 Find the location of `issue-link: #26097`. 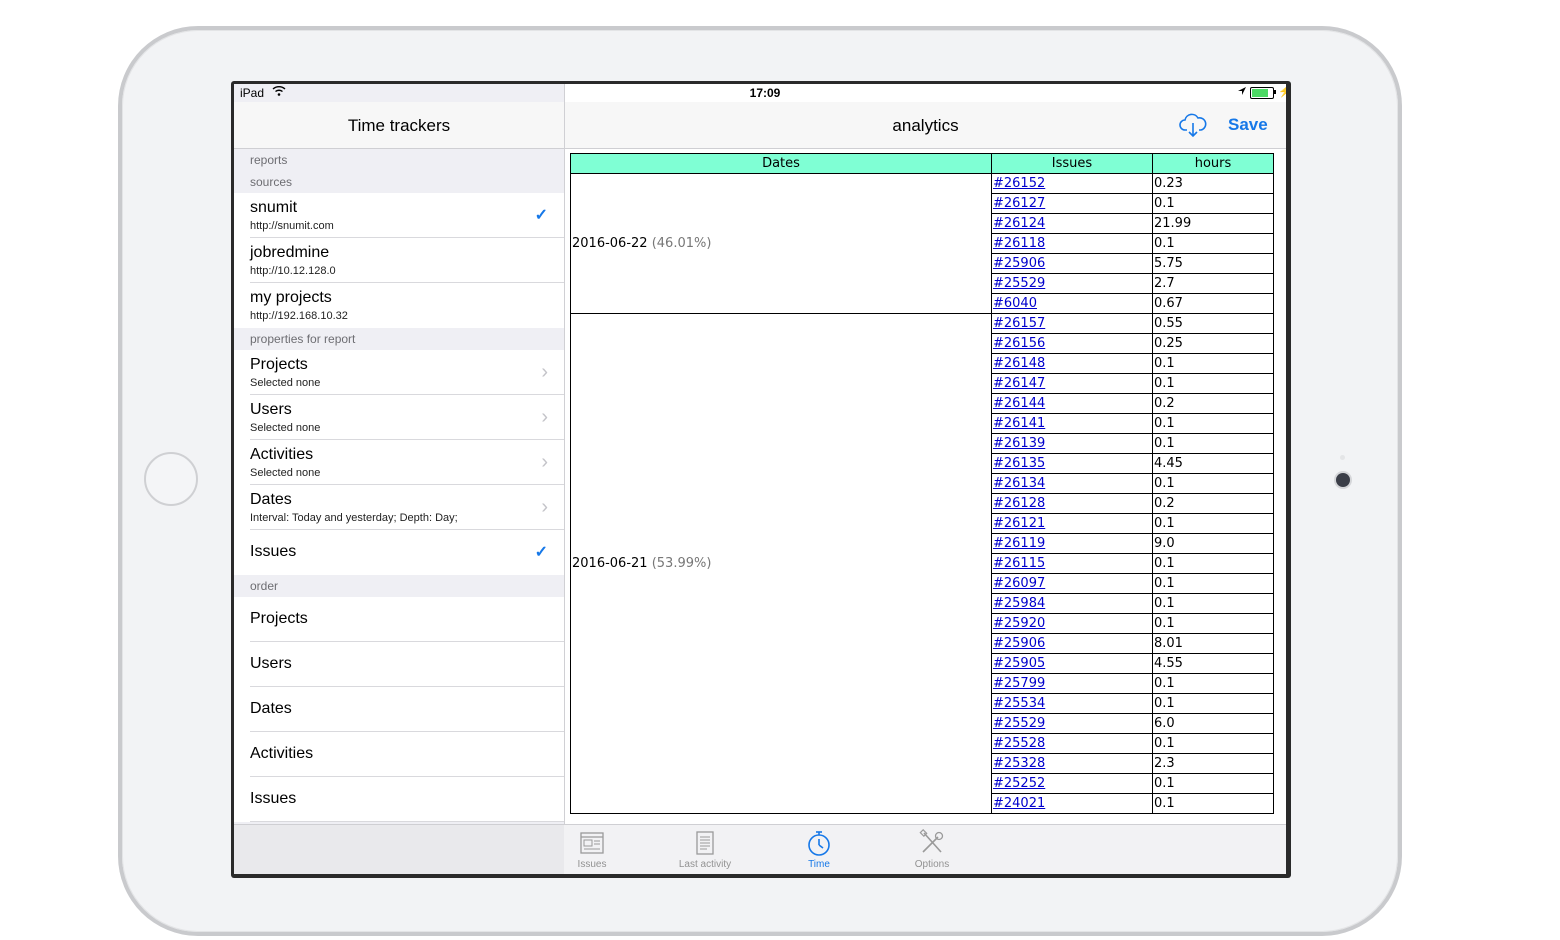

issue-link: #26097 is located at coordinates (1019, 583).